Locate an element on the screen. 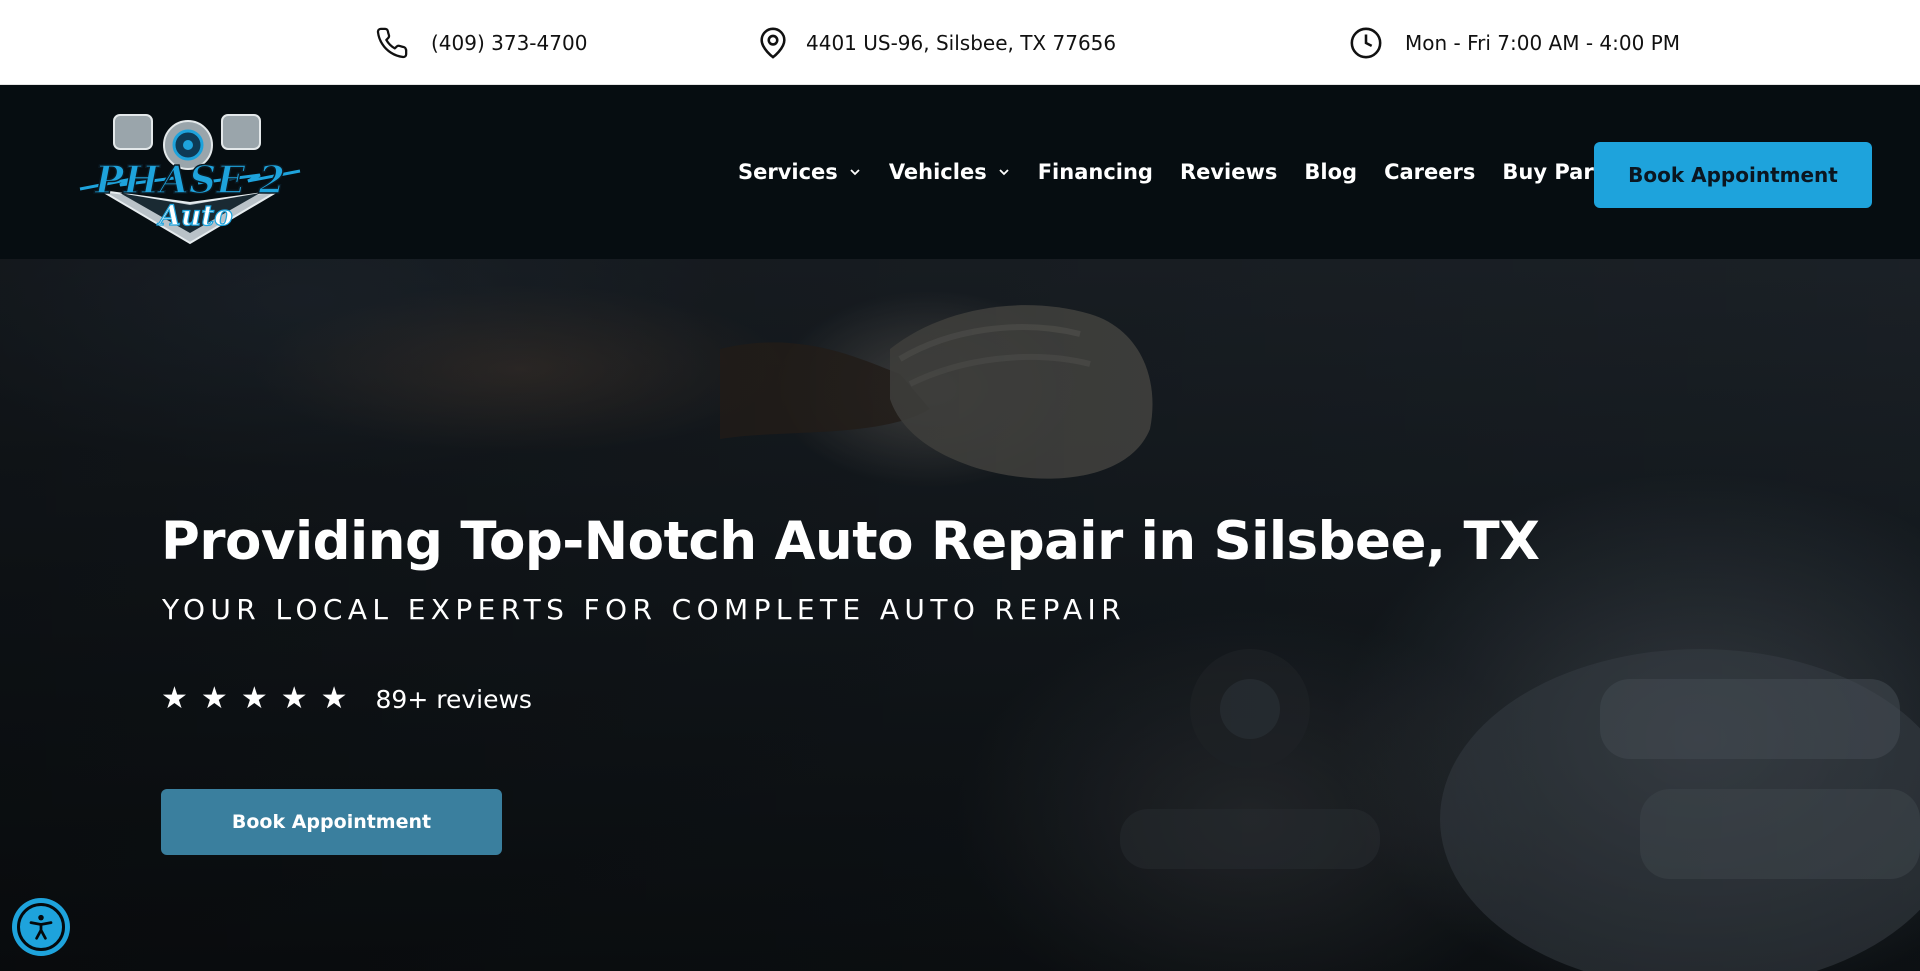  accessibility-button is located at coordinates (41, 927).